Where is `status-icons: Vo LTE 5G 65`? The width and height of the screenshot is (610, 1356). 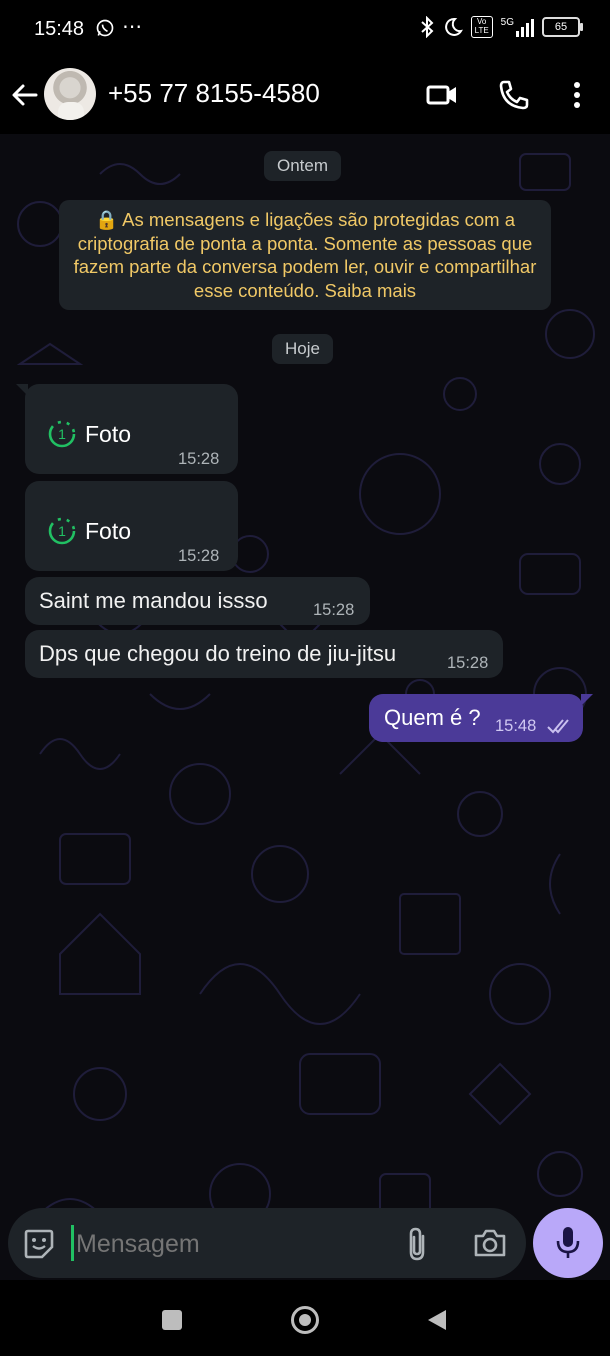 status-icons: Vo LTE 5G 65 is located at coordinates (501, 27).